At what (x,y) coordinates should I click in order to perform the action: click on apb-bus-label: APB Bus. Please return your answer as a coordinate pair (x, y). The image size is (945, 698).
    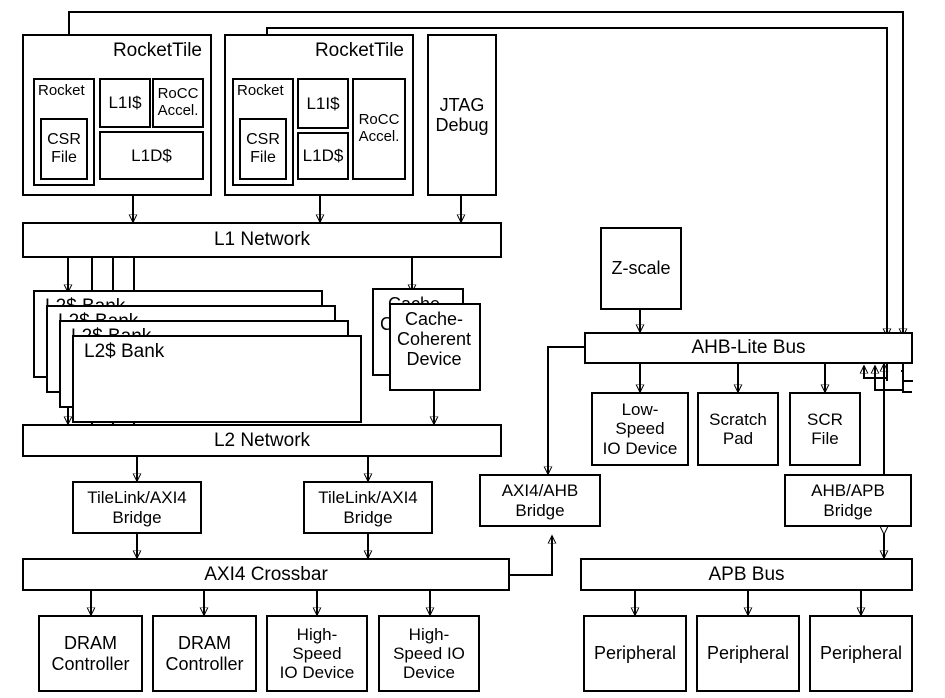
    Looking at the image, I should click on (746, 574).